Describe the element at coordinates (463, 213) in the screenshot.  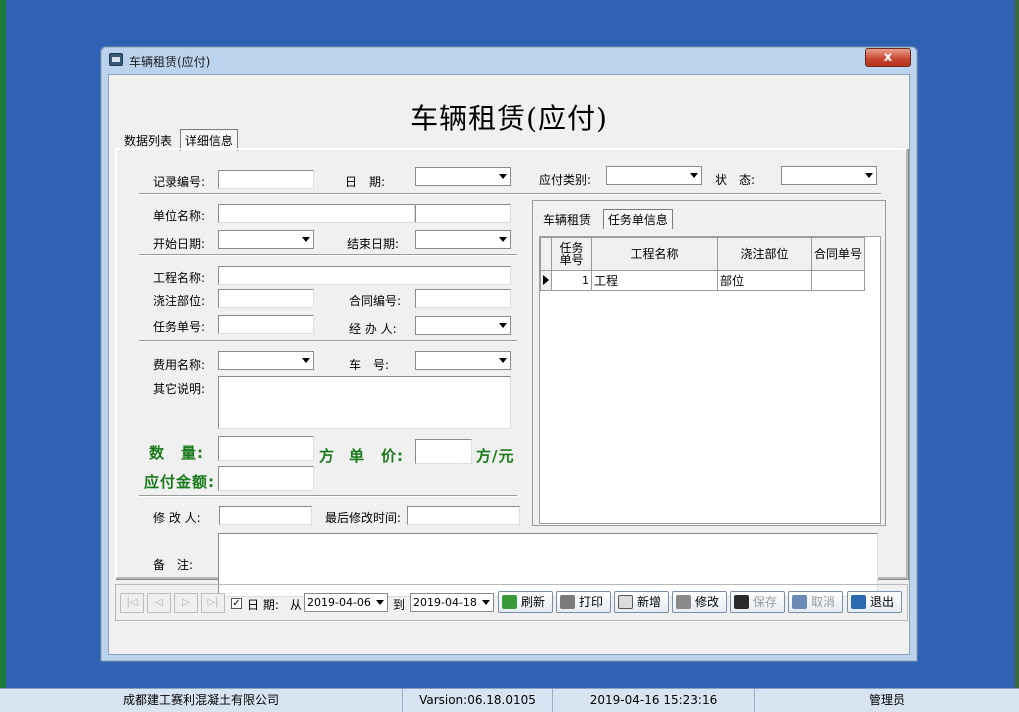
I see `unit-code-input` at that location.